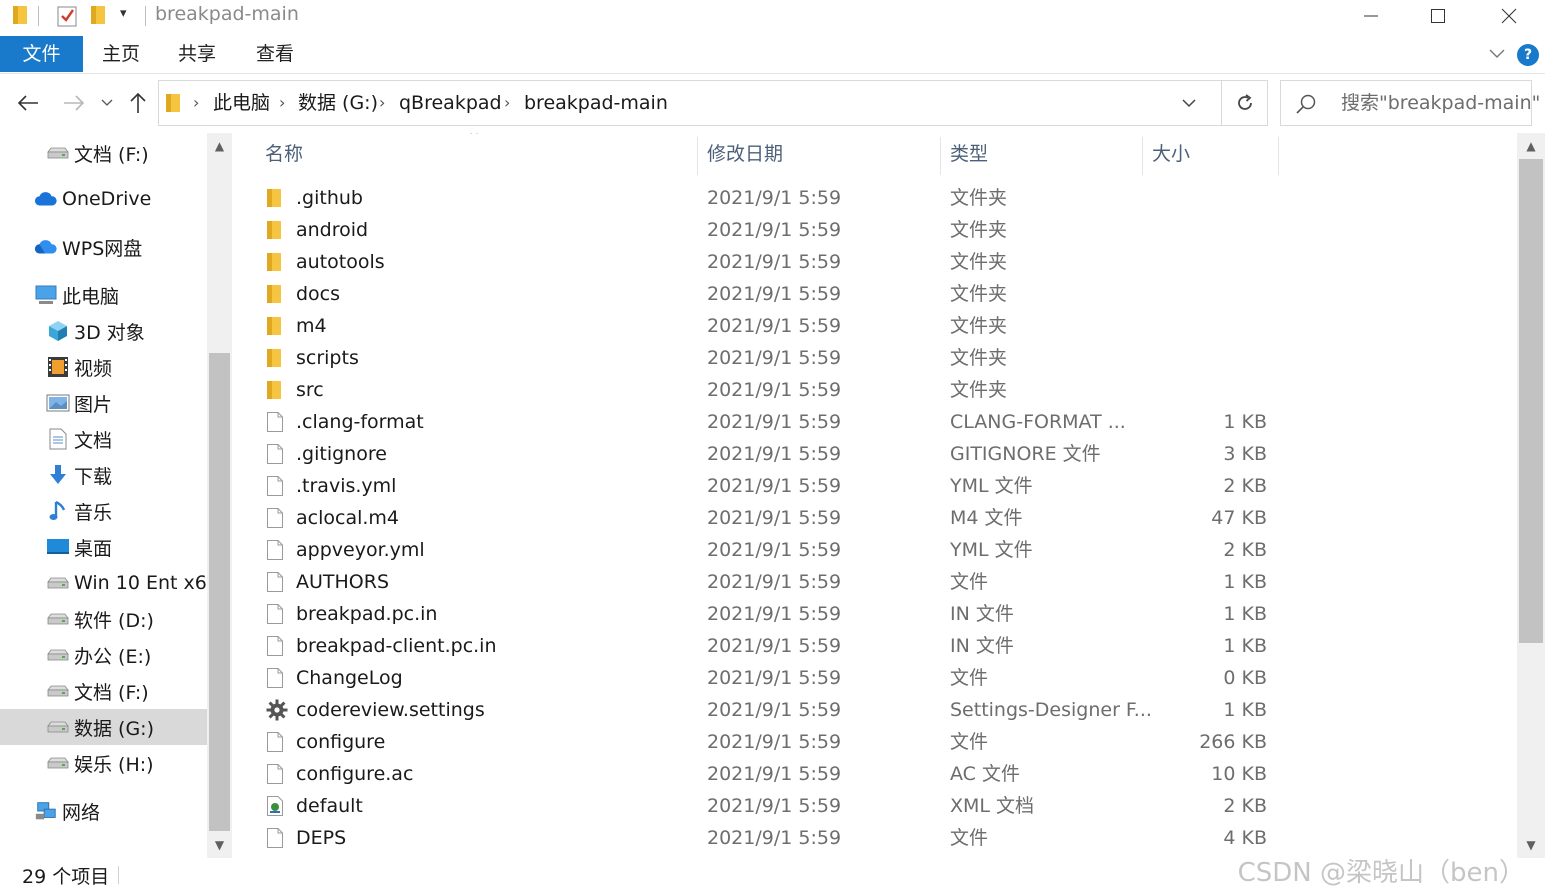 Image resolution: width=1545 pixels, height=891 pixels. What do you see at coordinates (121, 54) in the screenshot?
I see `tab-home: 主页` at bounding box center [121, 54].